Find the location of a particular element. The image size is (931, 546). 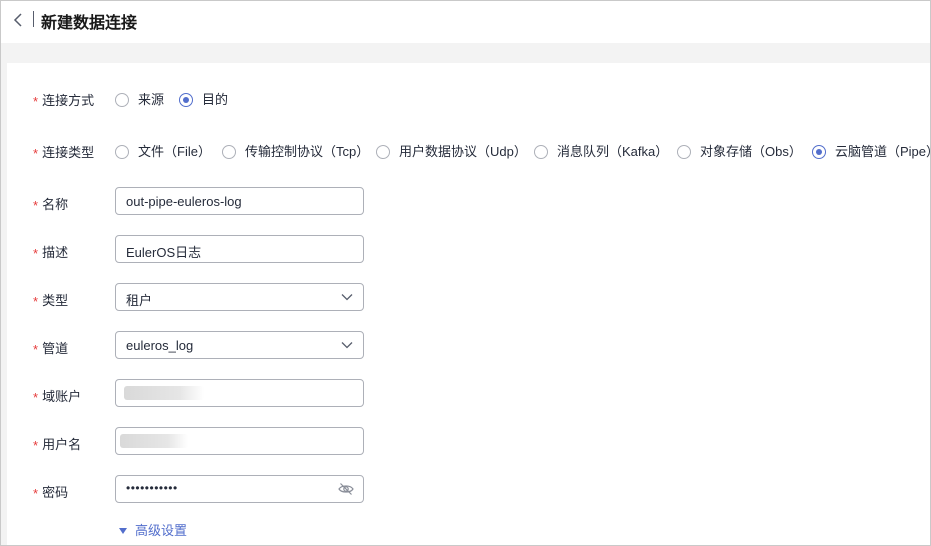

row-name: * 名称 out-pipe-euleros-log is located at coordinates (468, 201).